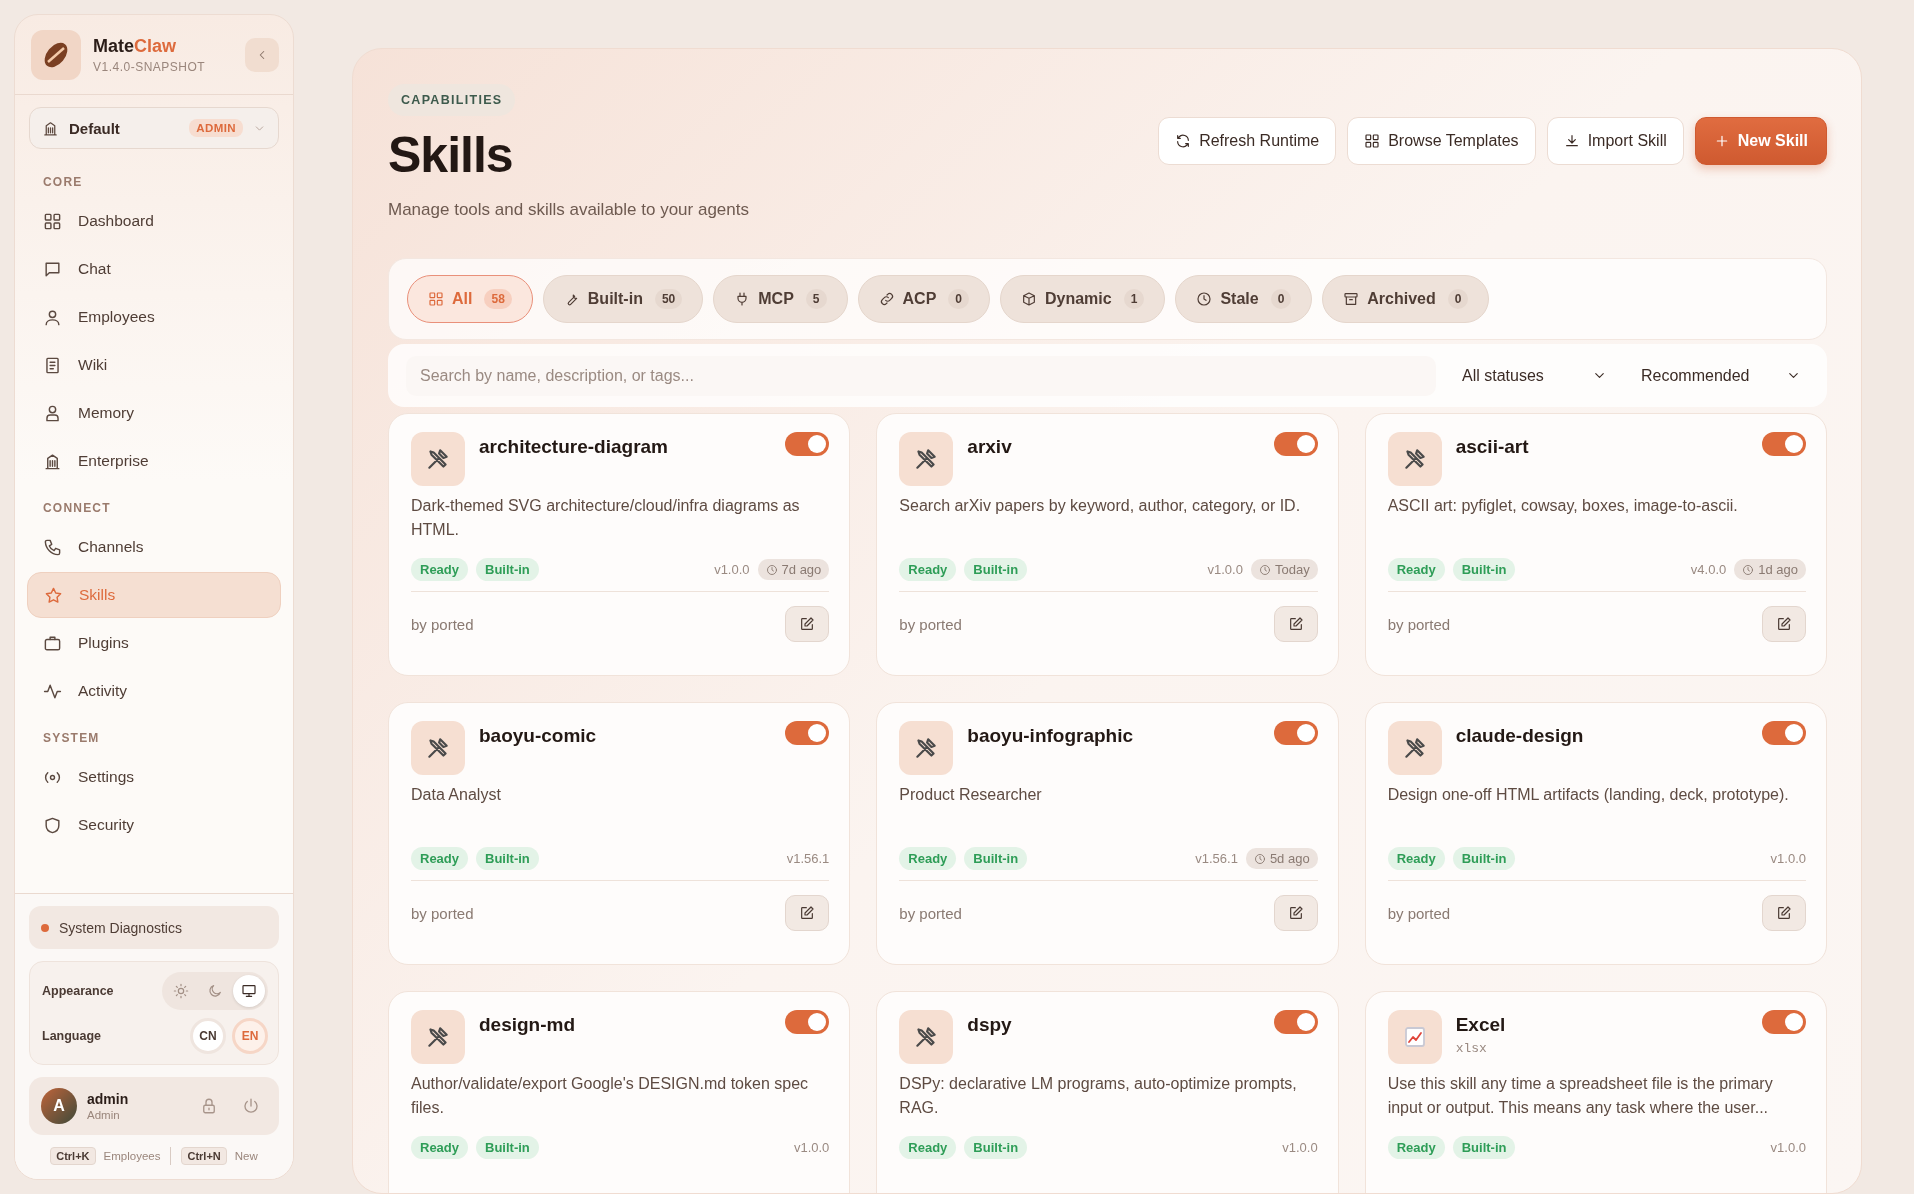 The height and width of the screenshot is (1194, 1914). What do you see at coordinates (1441, 141) in the screenshot?
I see `header-button: Browse Templates` at bounding box center [1441, 141].